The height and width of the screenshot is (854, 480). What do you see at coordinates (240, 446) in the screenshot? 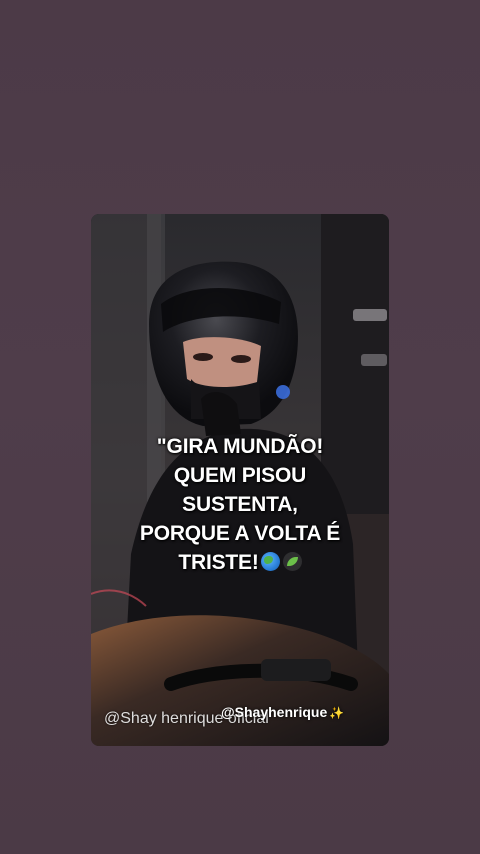
I see `caption-line: "GIRA MUNDÃO!` at bounding box center [240, 446].